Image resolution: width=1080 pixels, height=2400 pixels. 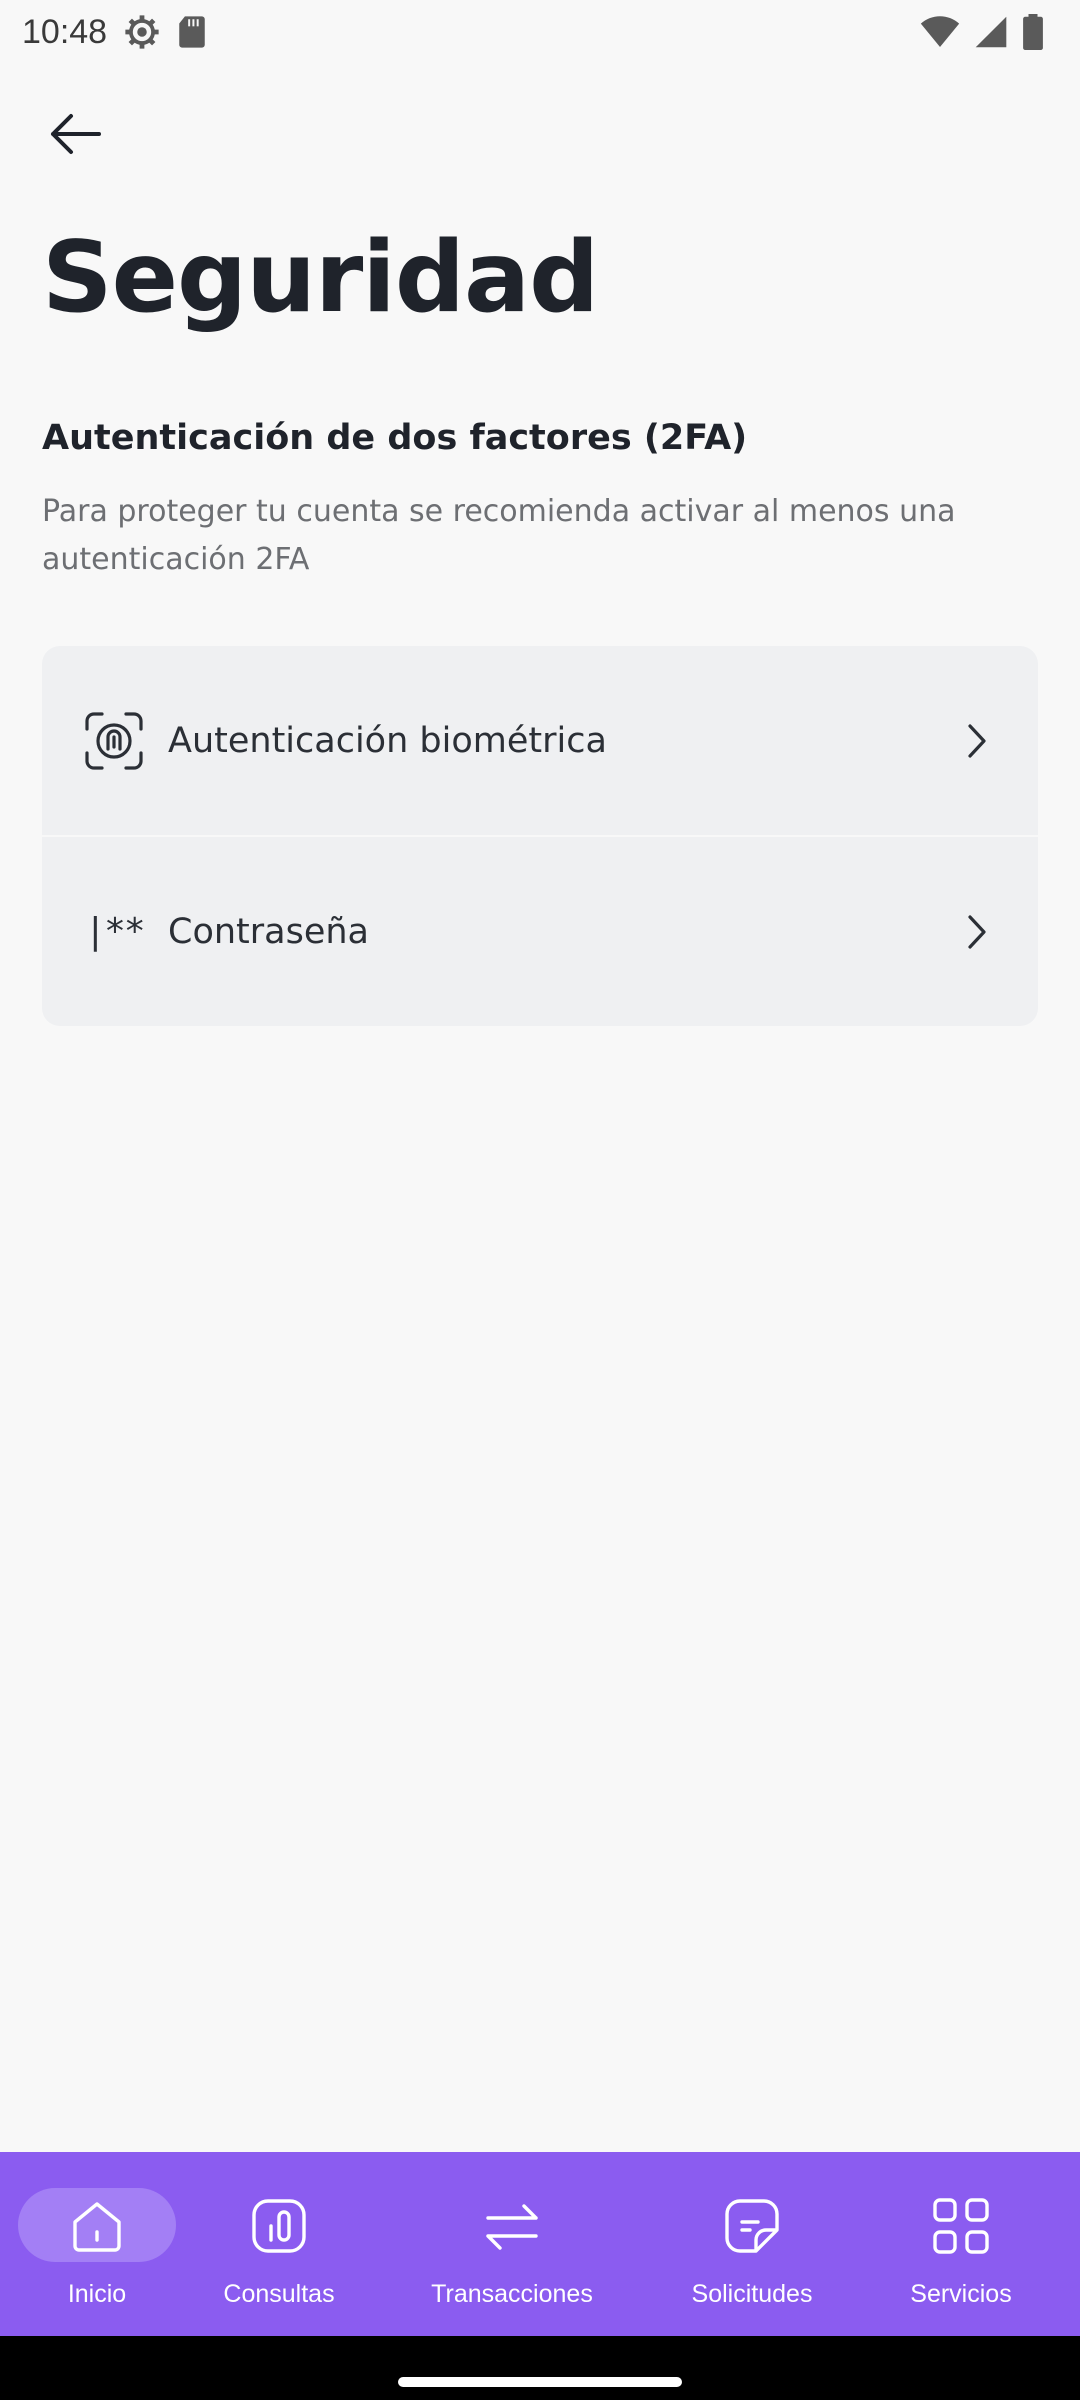 I want to click on password-icon: |**, so click(x=114, y=932).